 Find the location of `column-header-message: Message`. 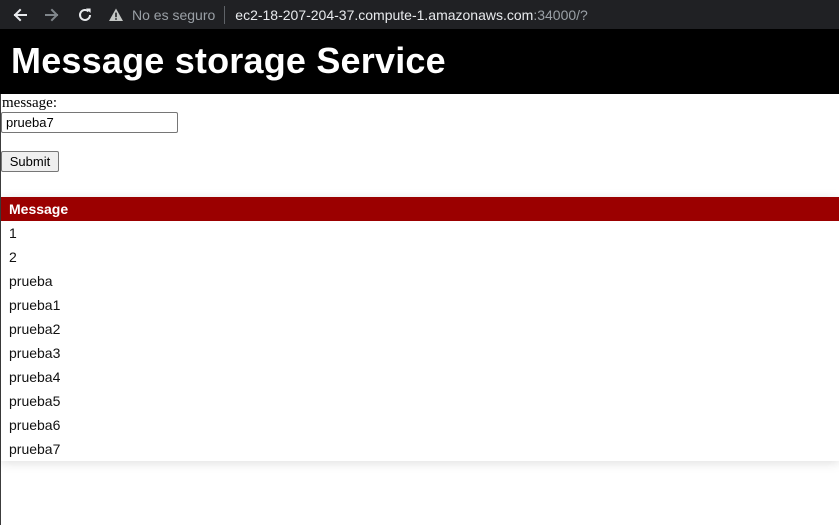

column-header-message: Message is located at coordinates (420, 209).